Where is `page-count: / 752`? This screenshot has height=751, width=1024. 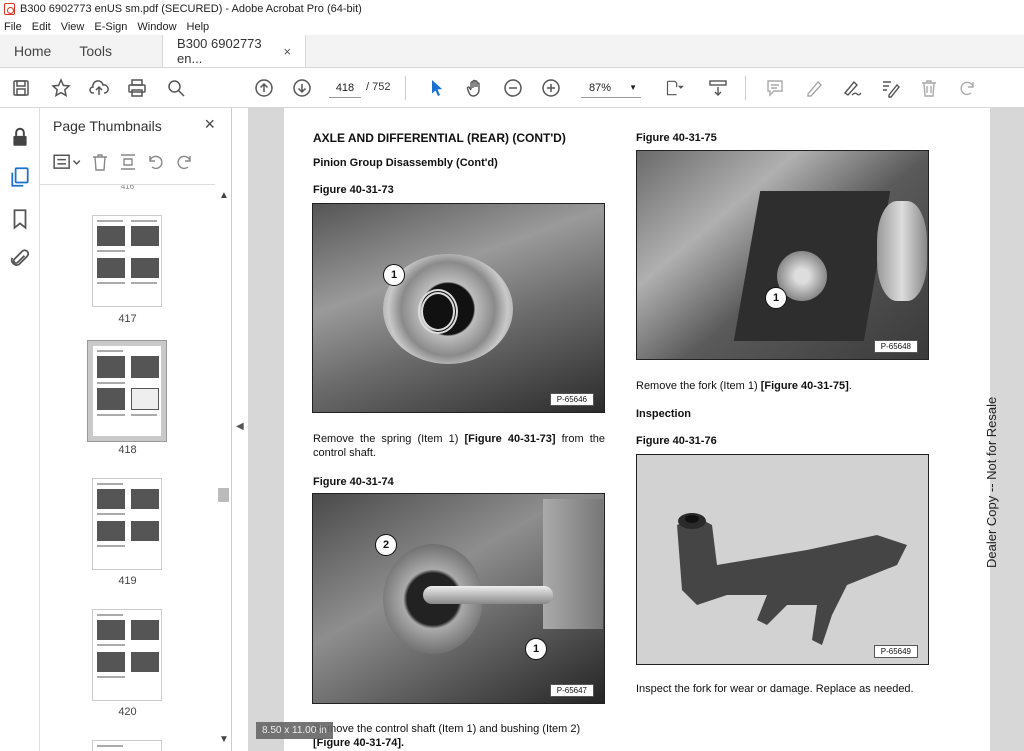
page-count: / 752 is located at coordinates (378, 87).